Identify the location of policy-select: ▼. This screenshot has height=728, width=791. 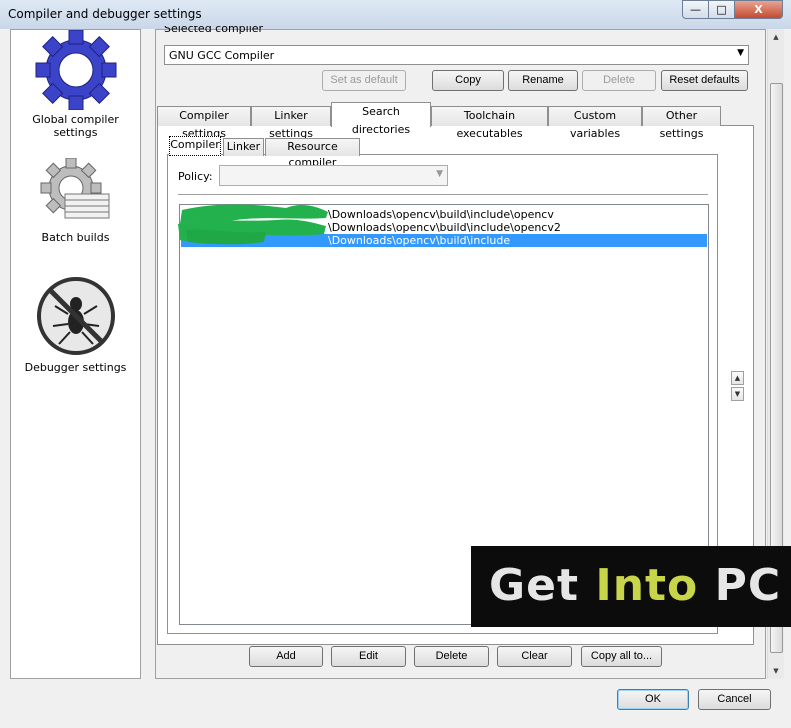
(333, 175).